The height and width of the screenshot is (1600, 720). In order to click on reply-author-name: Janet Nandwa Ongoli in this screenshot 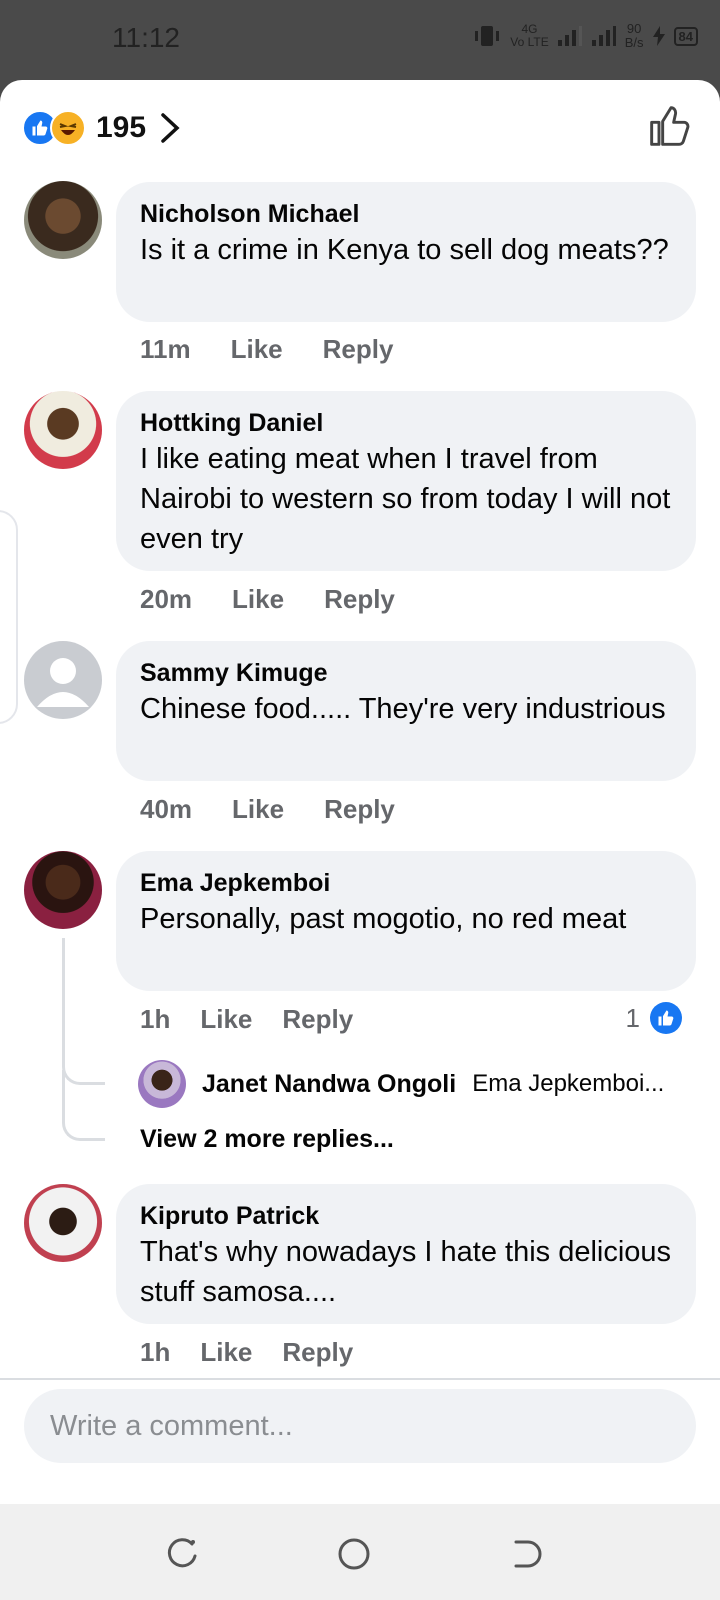, I will do `click(329, 1084)`.